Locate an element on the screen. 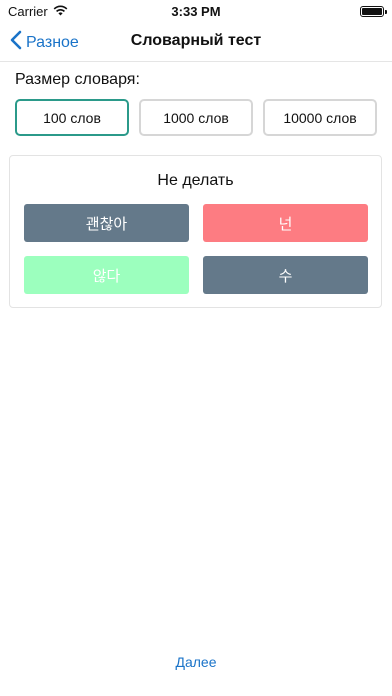  answer-button-1: 괜찮아 is located at coordinates (106, 223).